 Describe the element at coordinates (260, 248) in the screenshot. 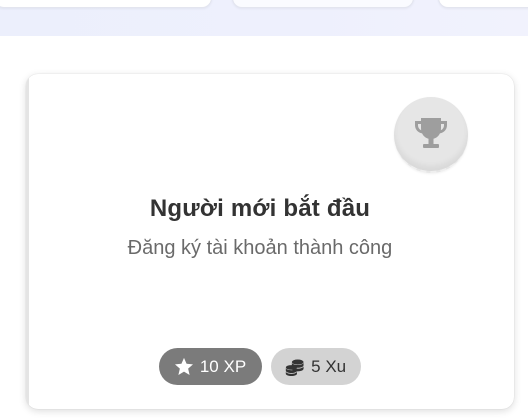

I see `achievement-description: Đăng ký tài khoản thành công` at that location.